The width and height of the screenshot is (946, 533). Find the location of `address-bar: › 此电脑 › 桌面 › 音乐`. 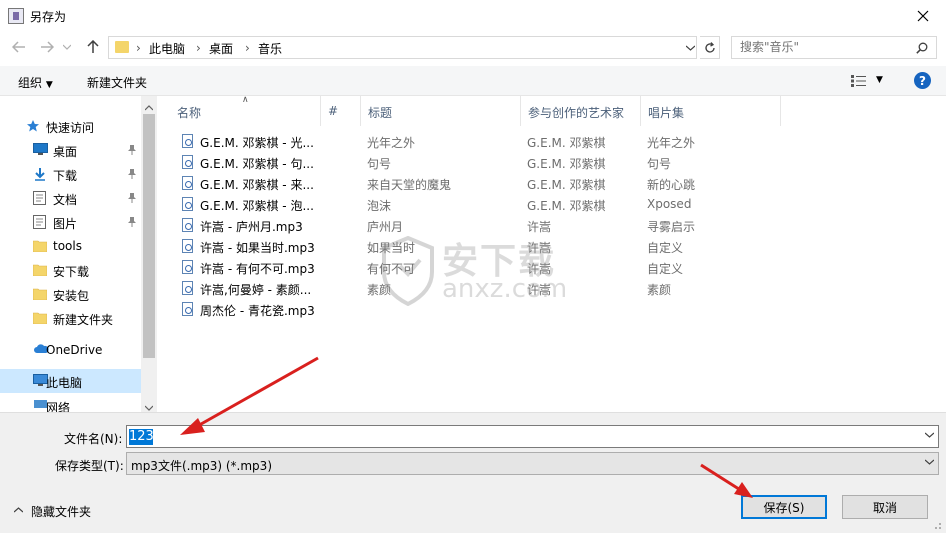

address-bar: › 此电脑 › 桌面 › 音乐 is located at coordinates (402, 47).